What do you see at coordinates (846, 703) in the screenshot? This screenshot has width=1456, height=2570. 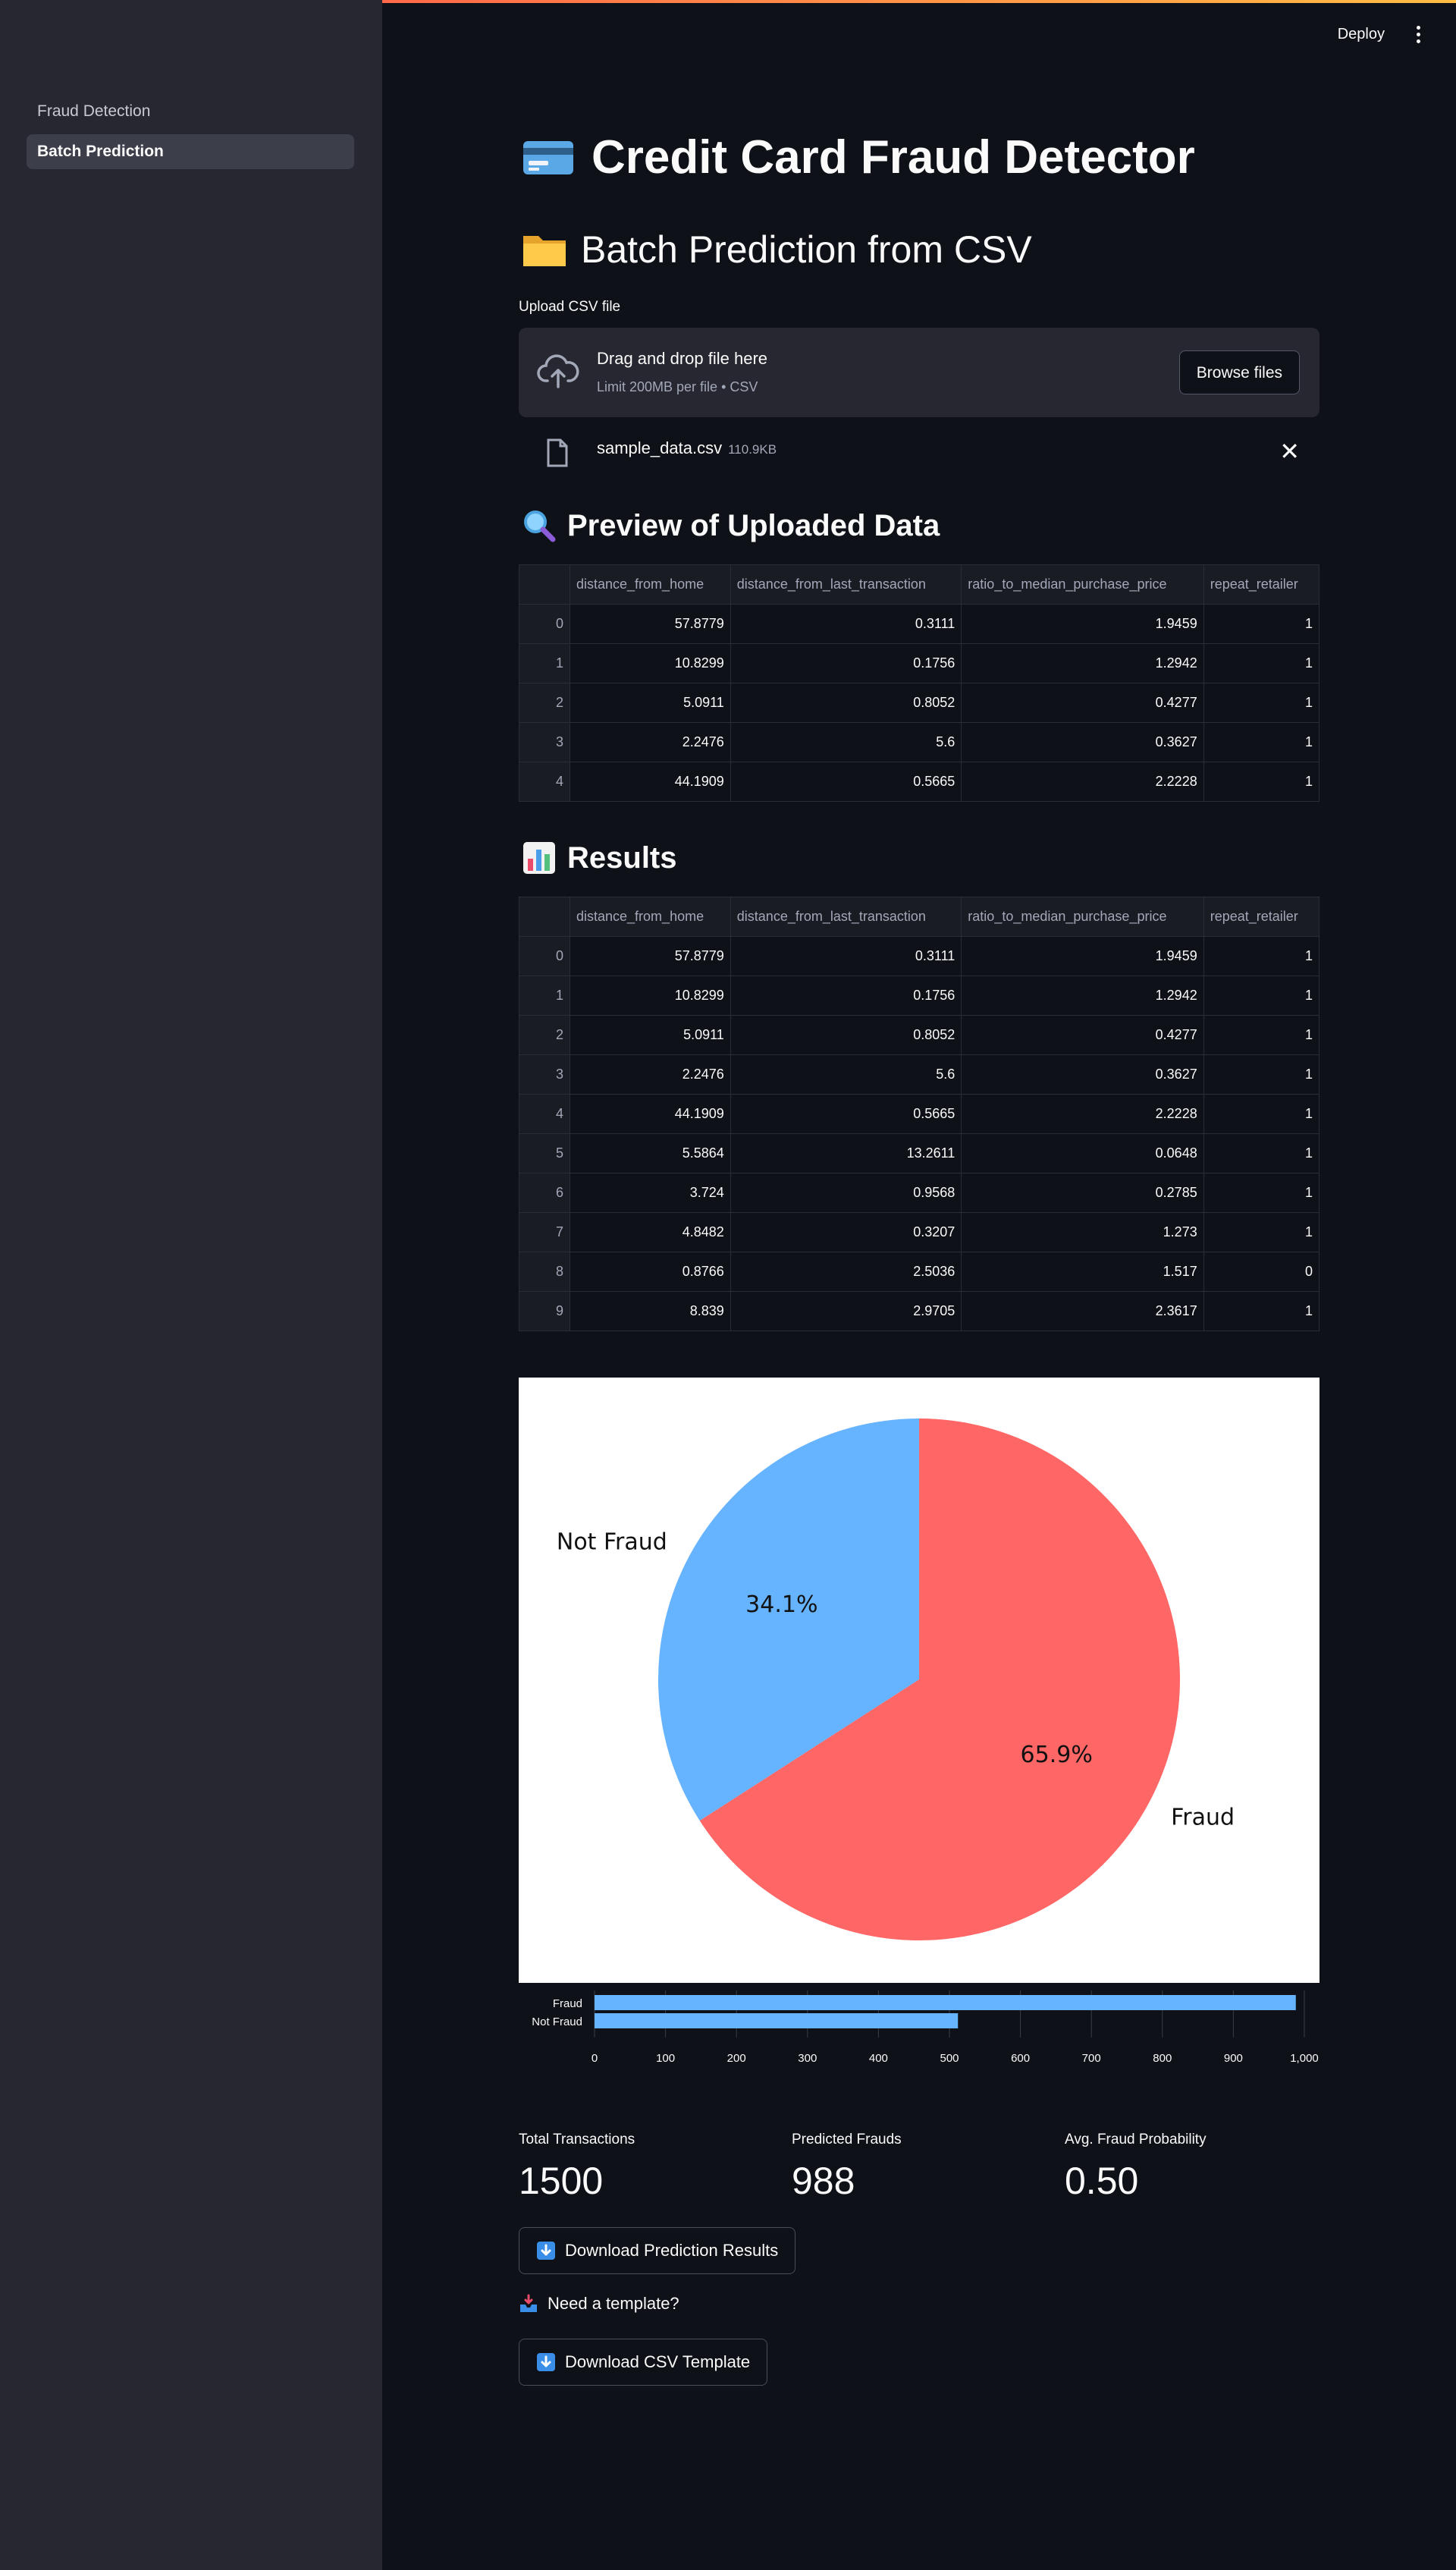 I see `table-cell: 0.8052` at bounding box center [846, 703].